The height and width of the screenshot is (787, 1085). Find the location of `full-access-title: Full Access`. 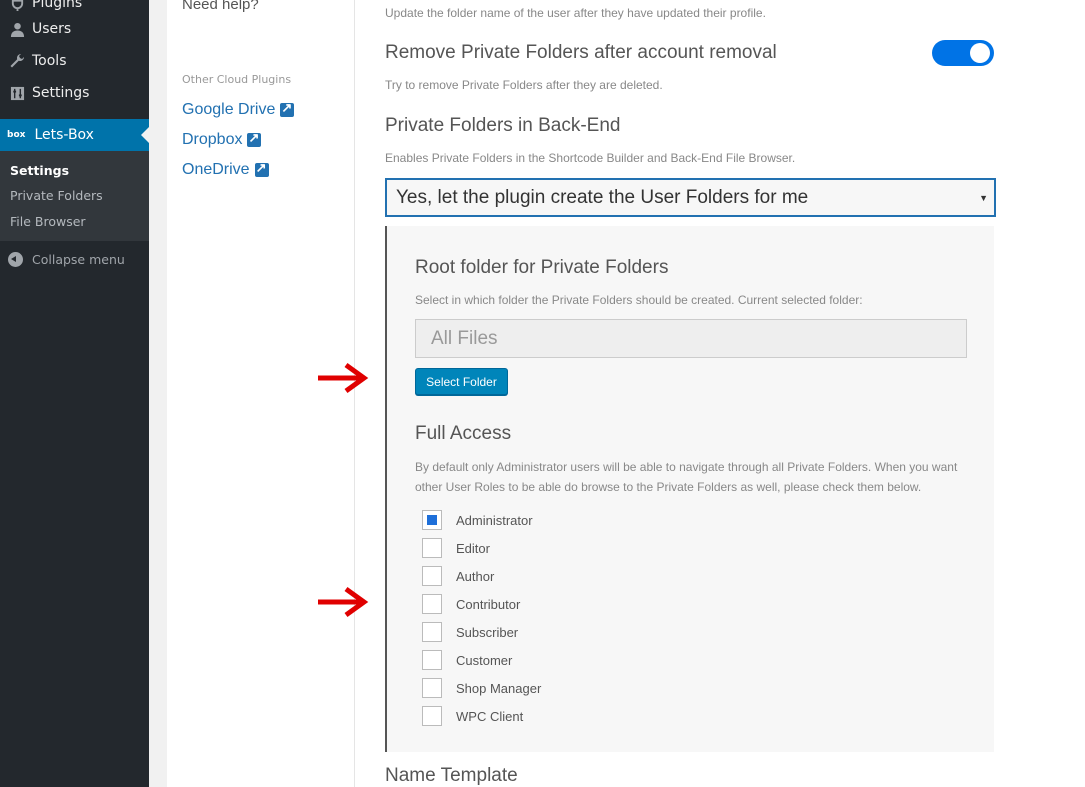

full-access-title: Full Access is located at coordinates (463, 433).